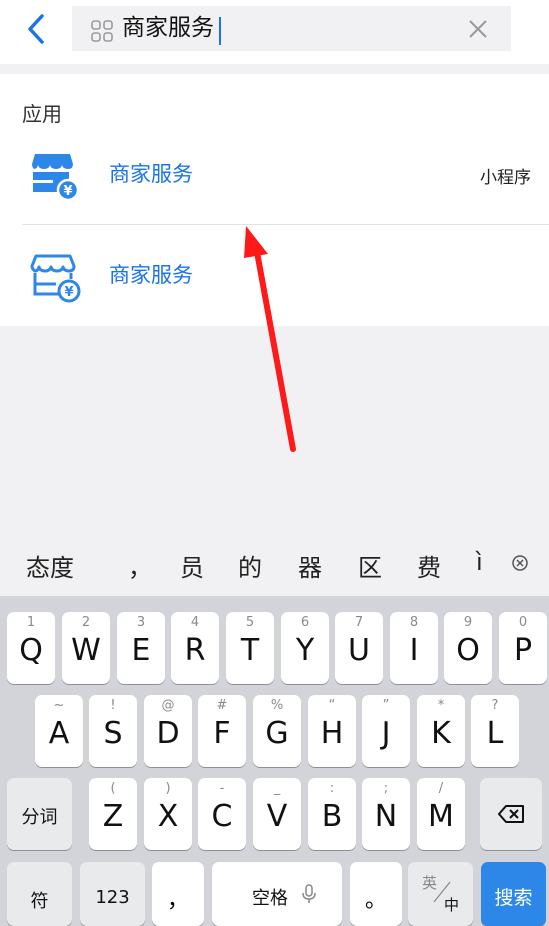 The image size is (549, 926). Describe the element at coordinates (277, 731) in the screenshot. I see `key-g: % G` at that location.